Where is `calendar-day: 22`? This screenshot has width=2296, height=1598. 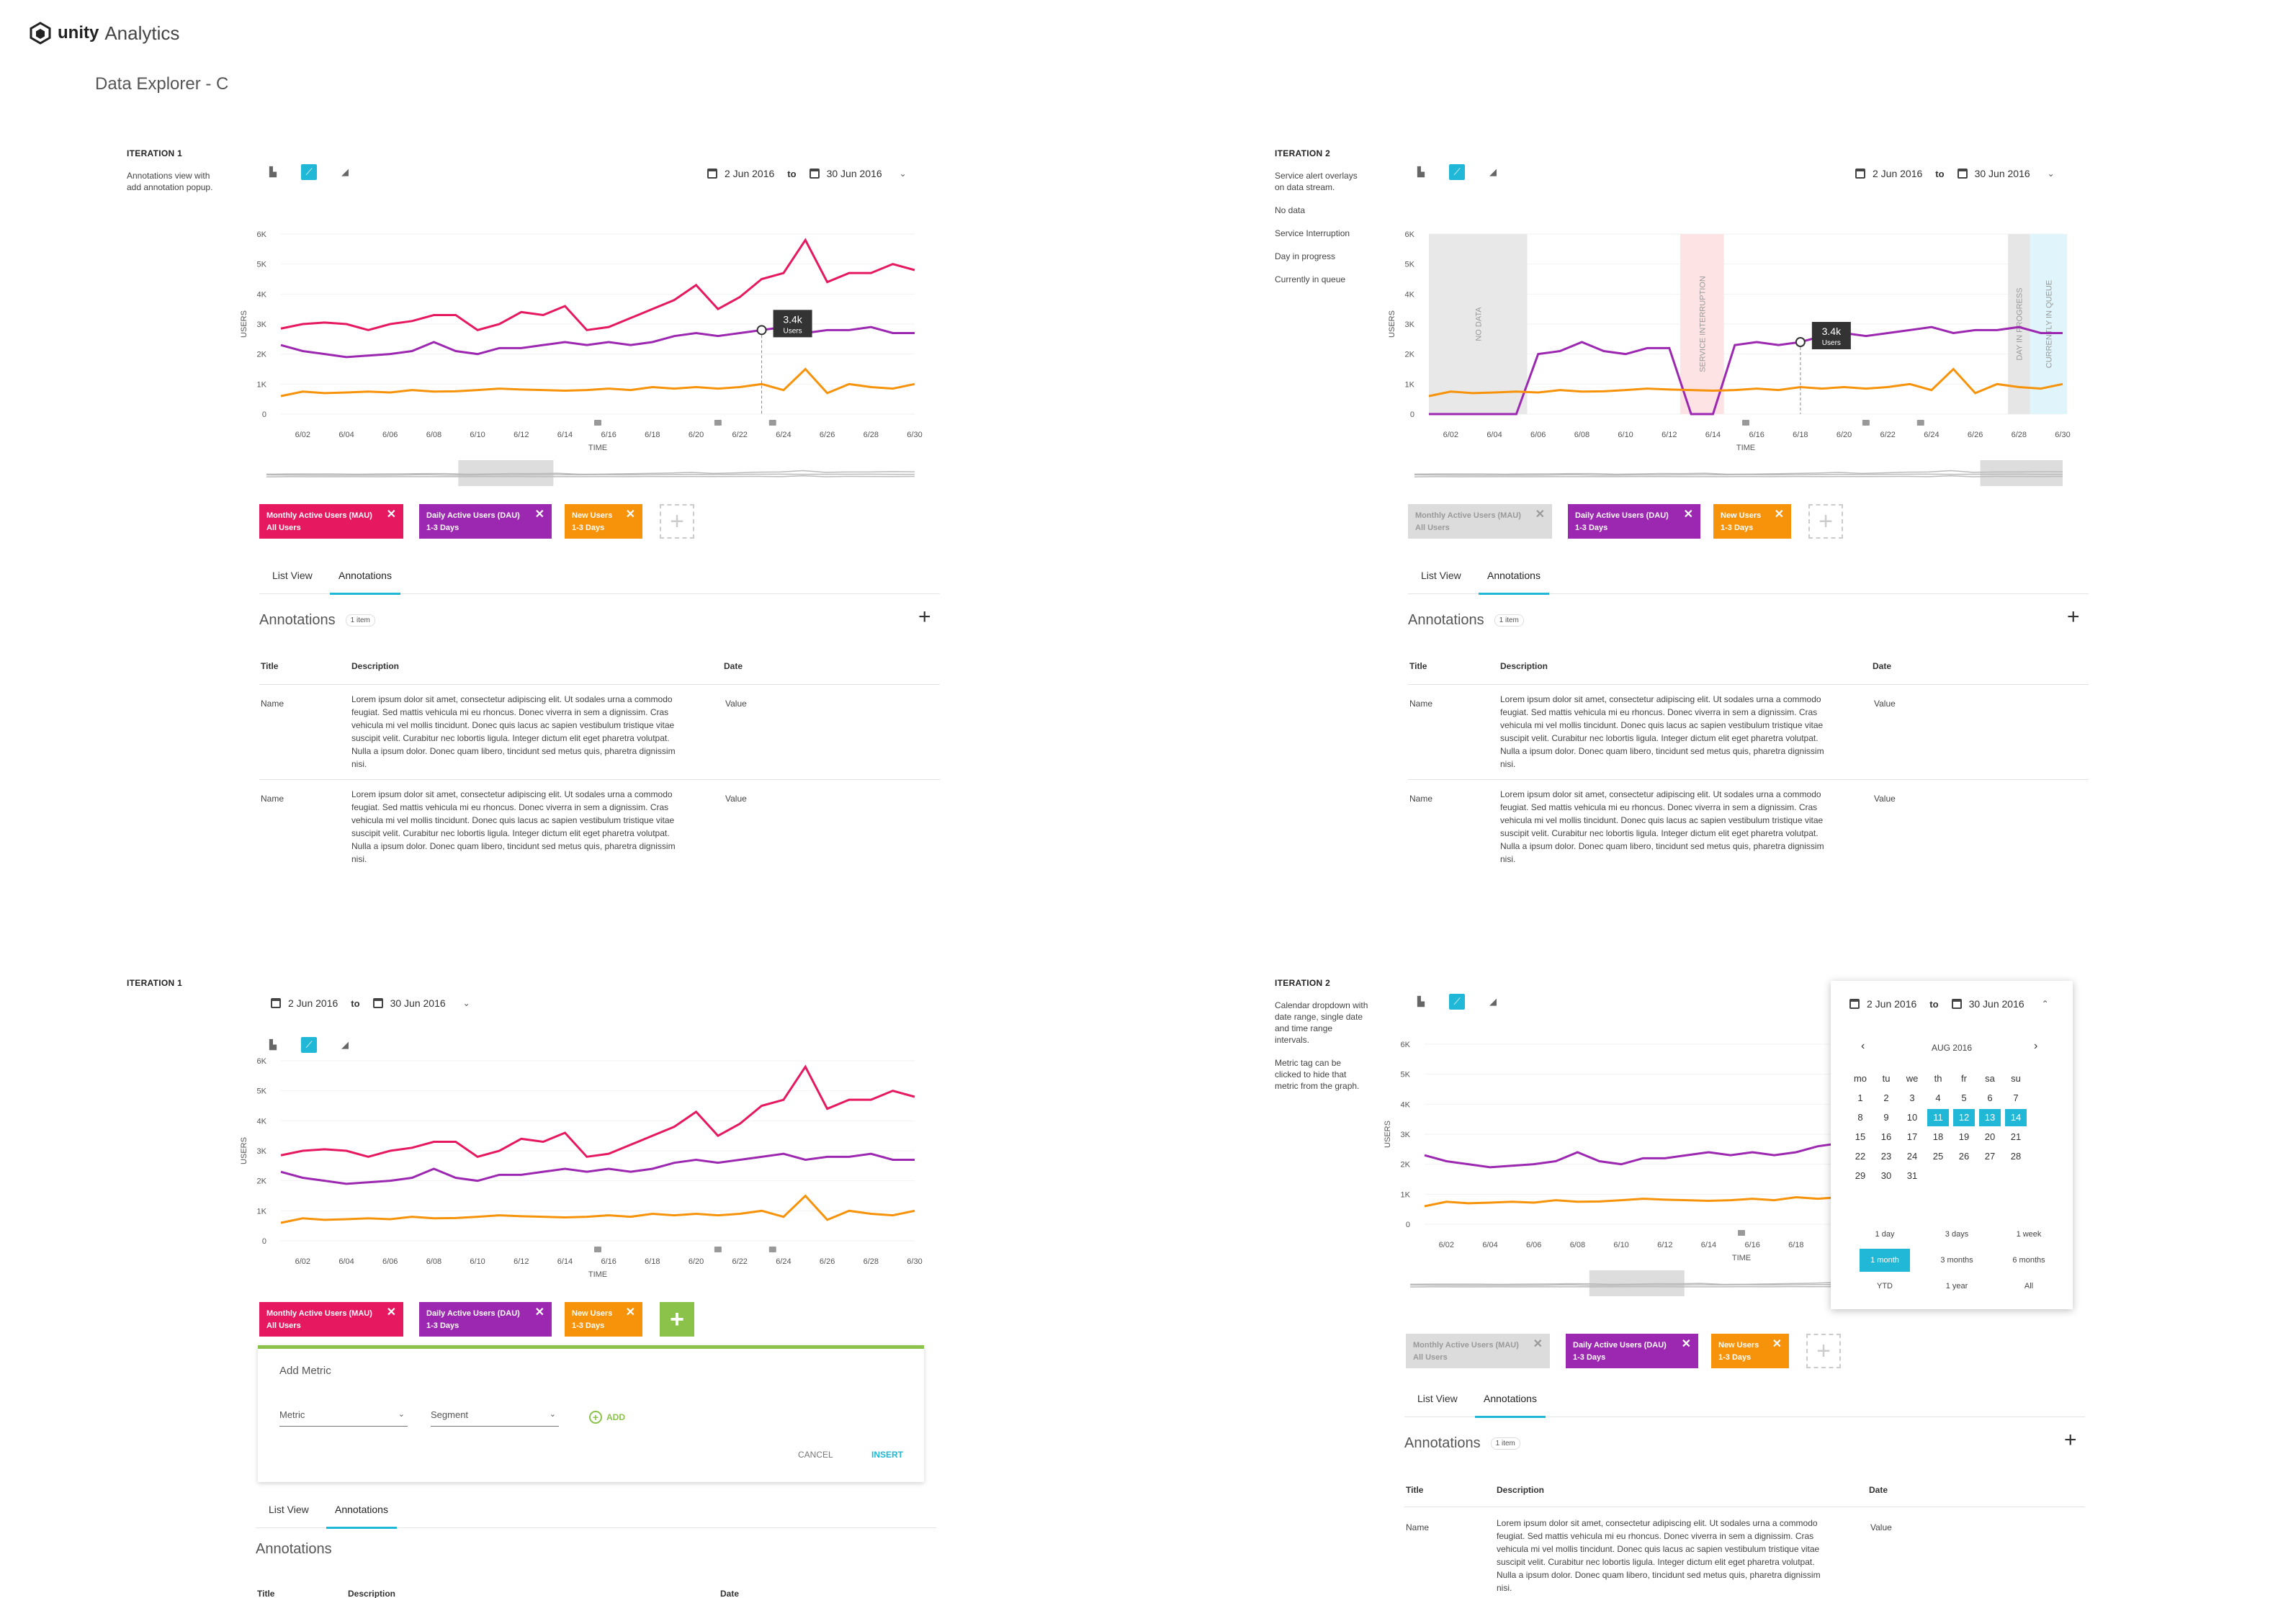
calendar-day: 22 is located at coordinates (1860, 1156).